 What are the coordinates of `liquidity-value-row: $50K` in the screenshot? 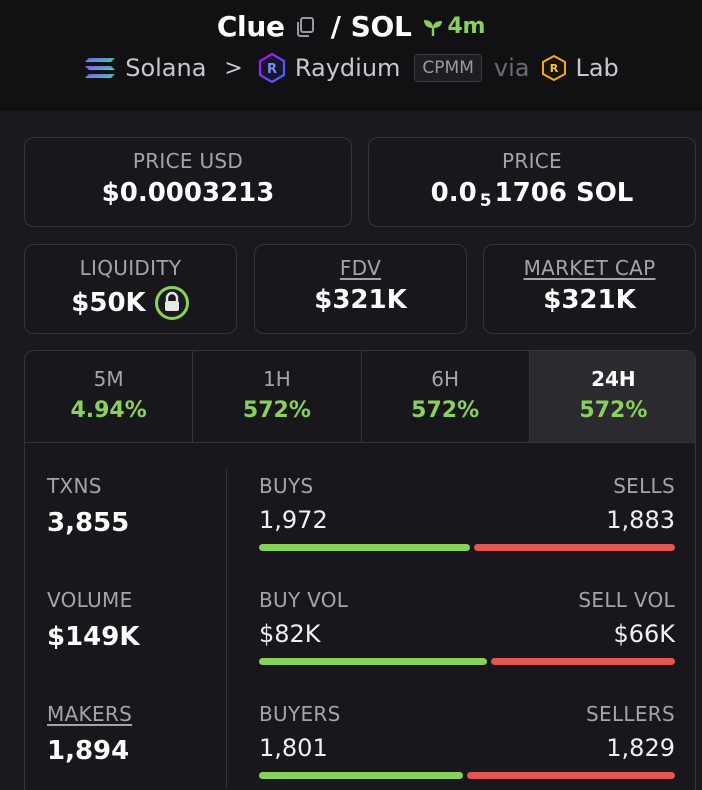 It's located at (130, 303).